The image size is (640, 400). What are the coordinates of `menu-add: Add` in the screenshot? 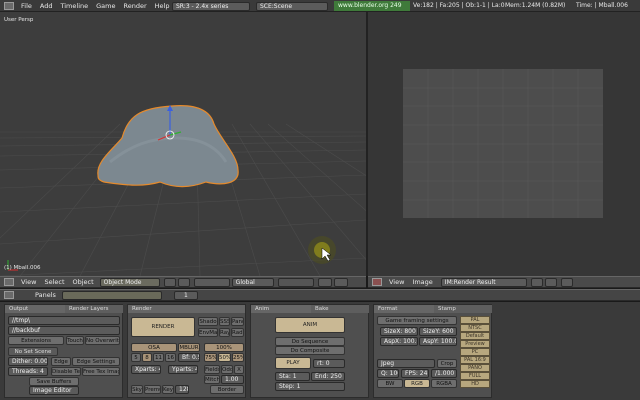 It's located at (46, 6).